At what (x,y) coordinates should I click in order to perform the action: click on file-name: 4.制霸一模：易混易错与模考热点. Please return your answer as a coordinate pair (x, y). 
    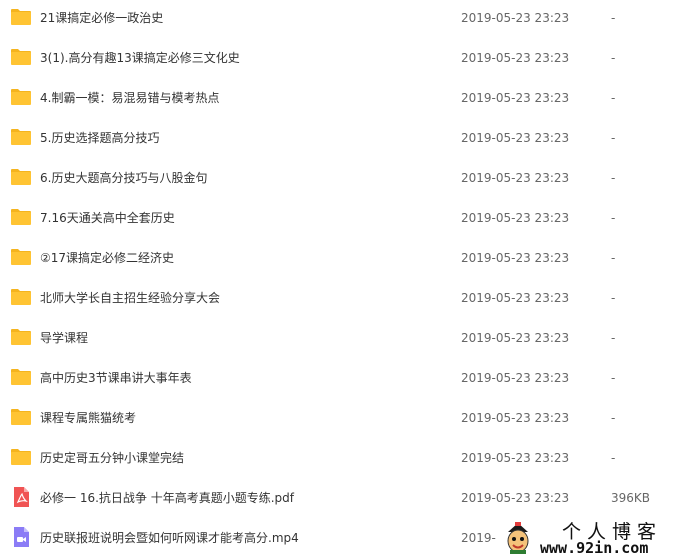
    Looking at the image, I should click on (129, 98).